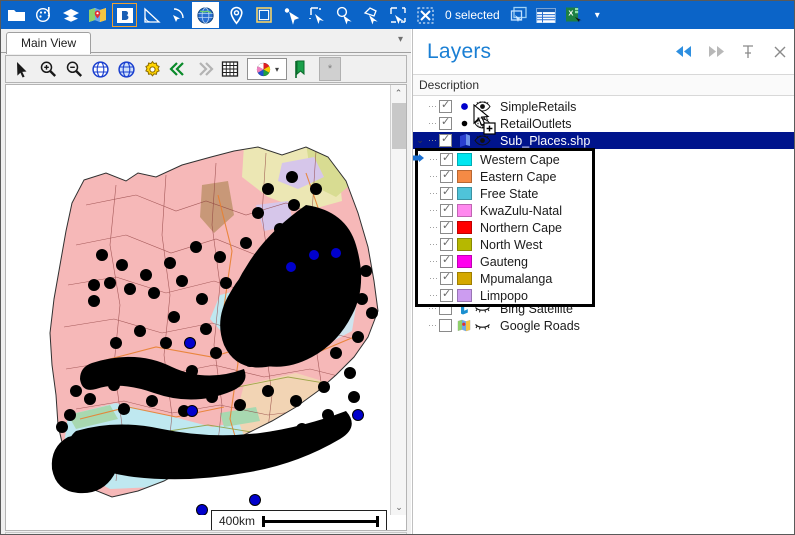  I want to click on bookmark-flag-icon, so click(300, 69).